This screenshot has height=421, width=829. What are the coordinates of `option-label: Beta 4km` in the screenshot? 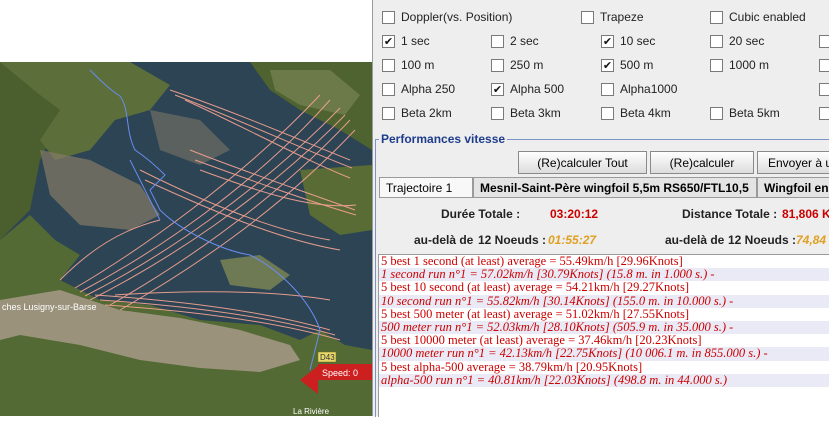 It's located at (645, 113).